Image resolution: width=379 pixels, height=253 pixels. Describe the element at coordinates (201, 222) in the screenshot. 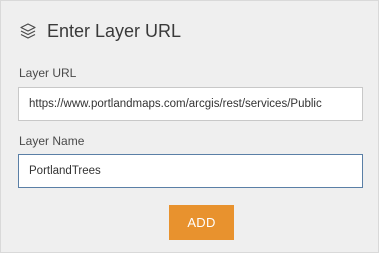

I see `add-button: ADD` at that location.